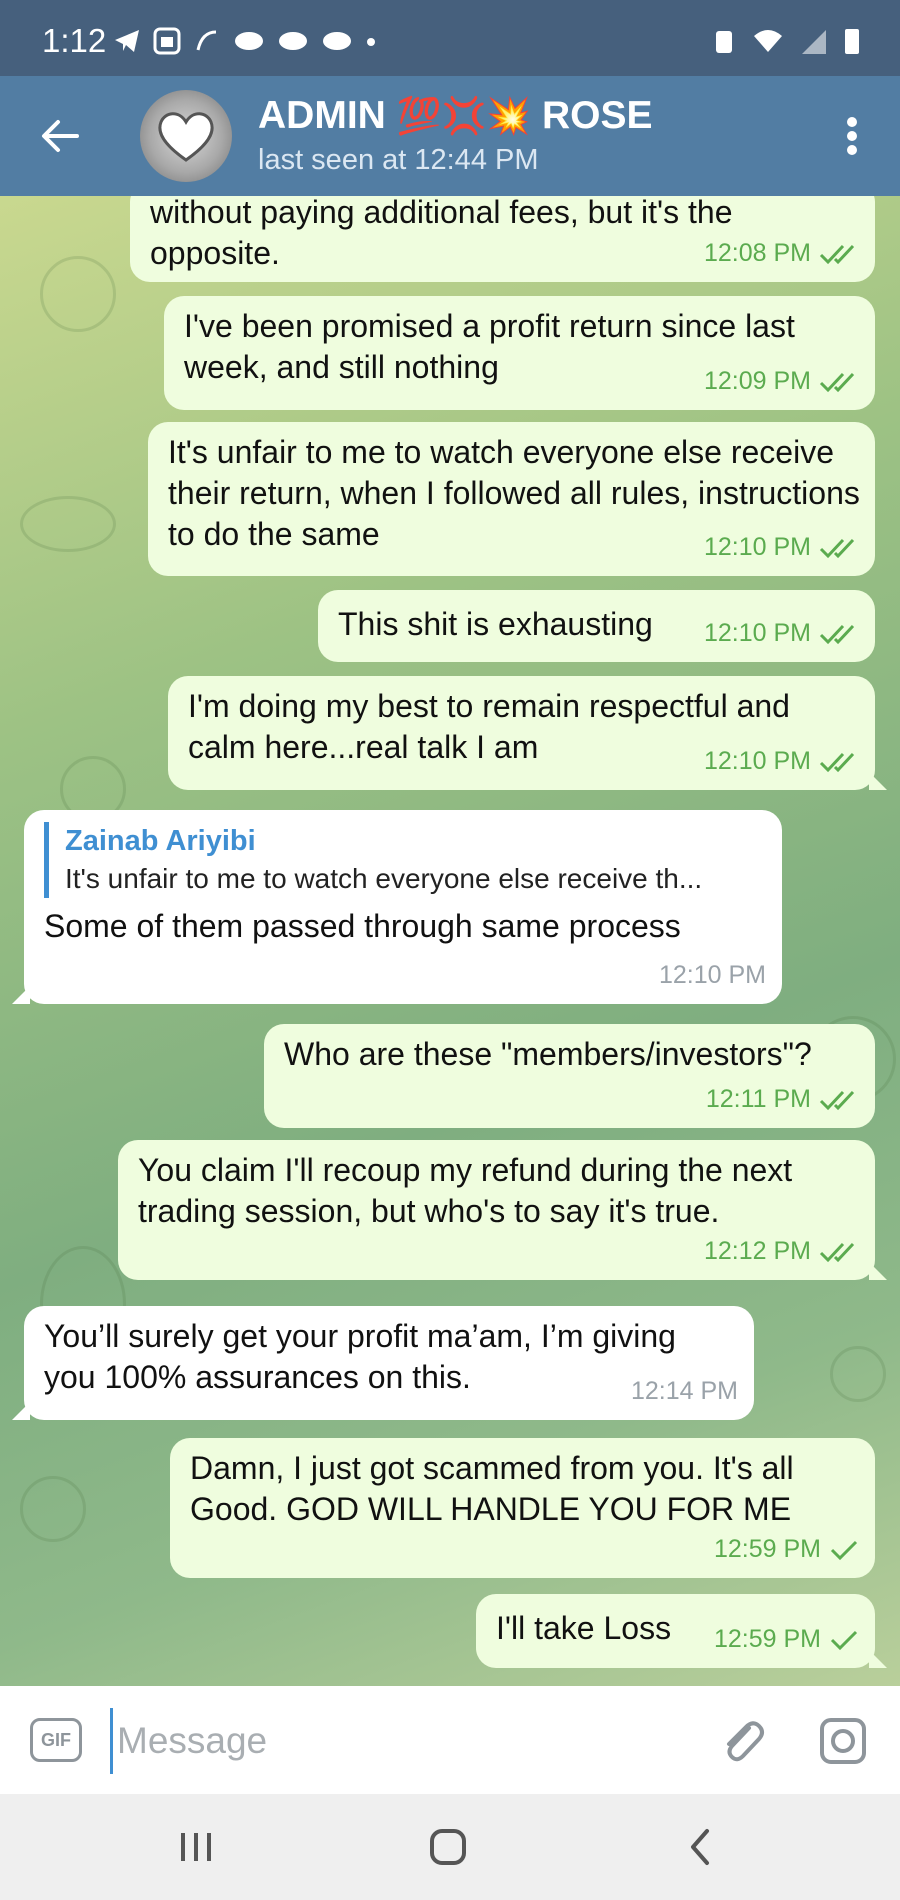 This screenshot has height=1900, width=900. I want to click on telegram-icon, so click(127, 41).